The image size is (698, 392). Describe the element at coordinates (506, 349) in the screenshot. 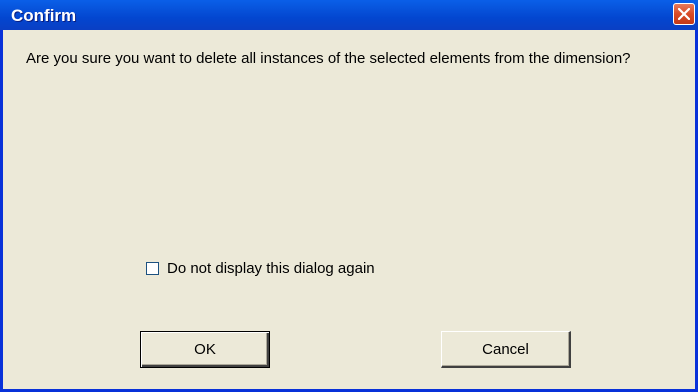

I see `cancel-button: Cancel` at that location.